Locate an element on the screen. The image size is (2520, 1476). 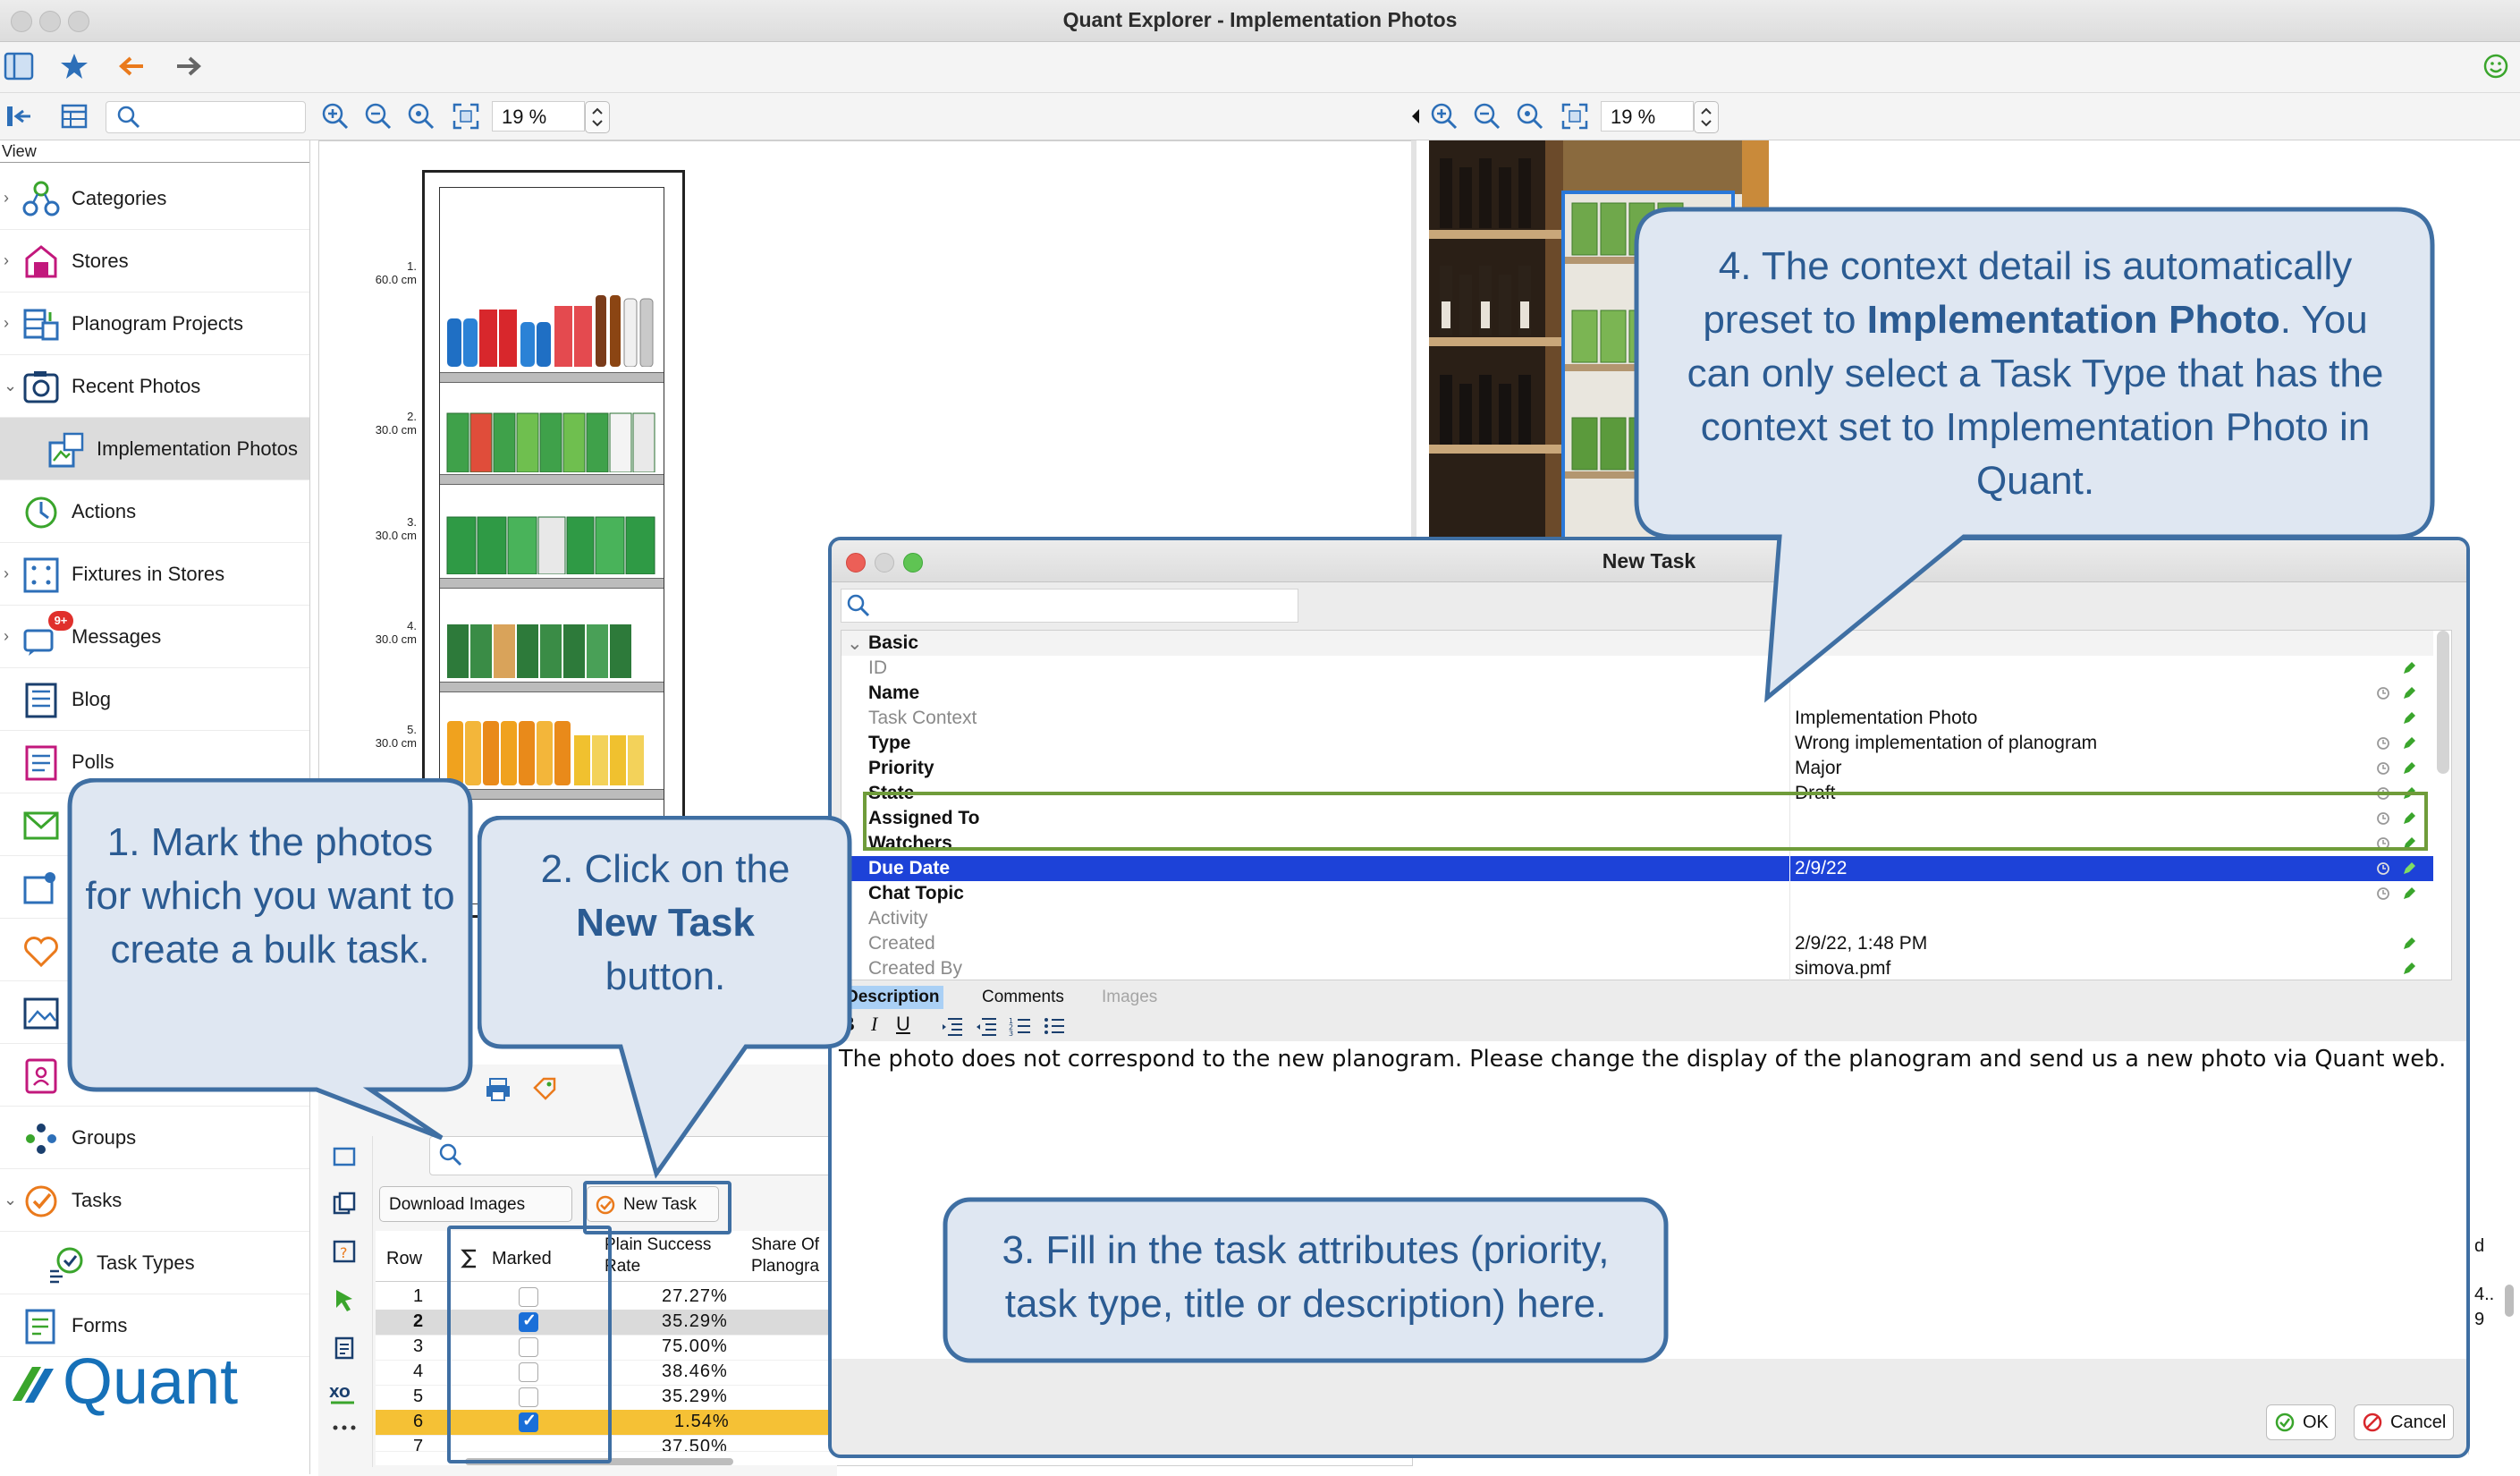
right-column-value: 4.. is located at coordinates (2484, 1294).